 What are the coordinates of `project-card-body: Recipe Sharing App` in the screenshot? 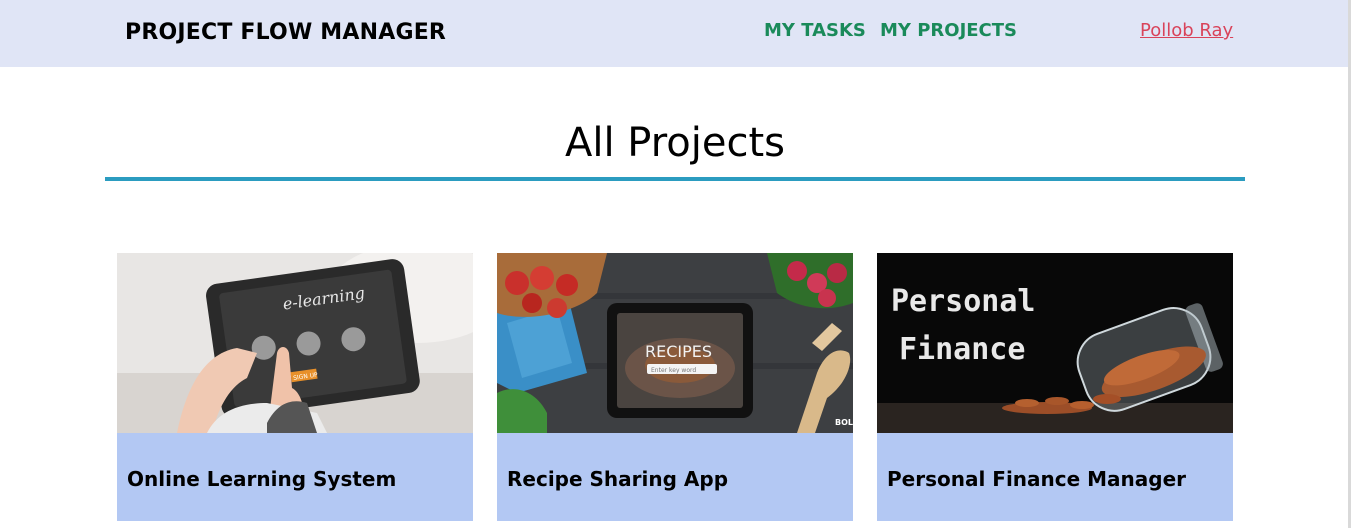 It's located at (675, 477).